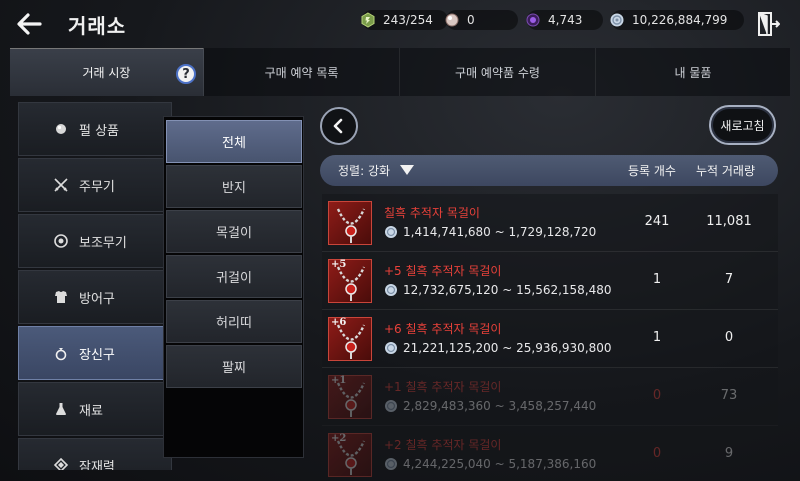  Describe the element at coordinates (507, 348) in the screenshot. I see `price-text: 21,221,125,200 ~ 25,936,930,800` at that location.